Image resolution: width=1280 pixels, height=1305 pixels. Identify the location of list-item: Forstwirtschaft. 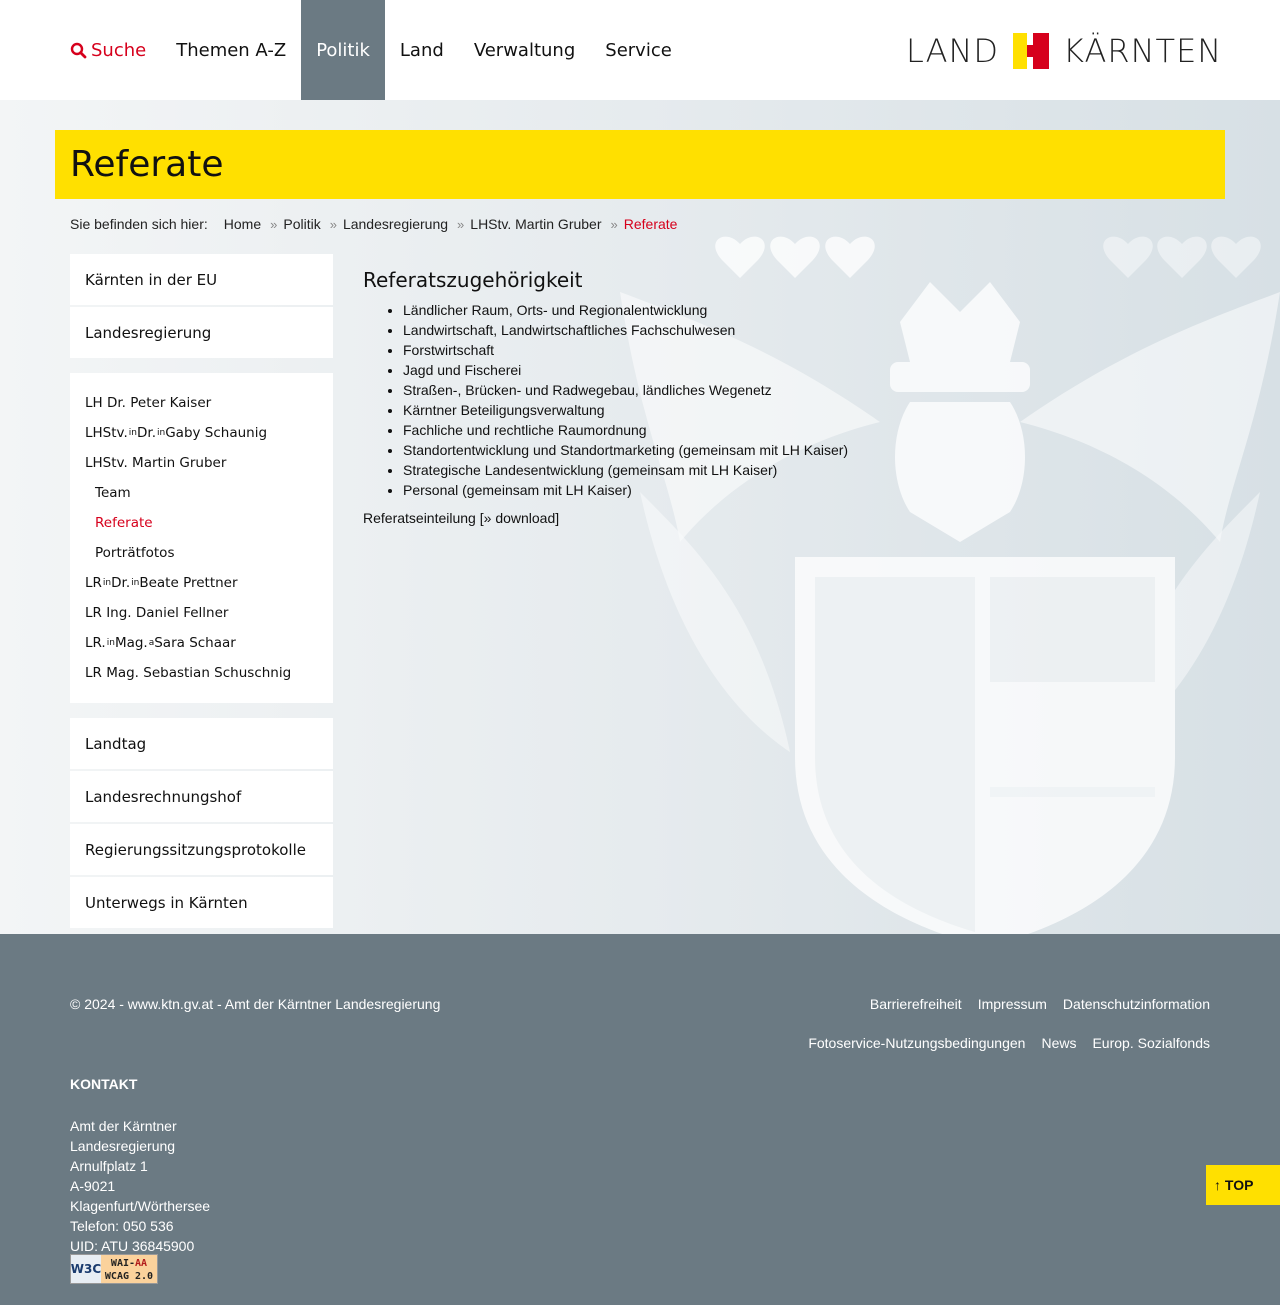
(683, 350).